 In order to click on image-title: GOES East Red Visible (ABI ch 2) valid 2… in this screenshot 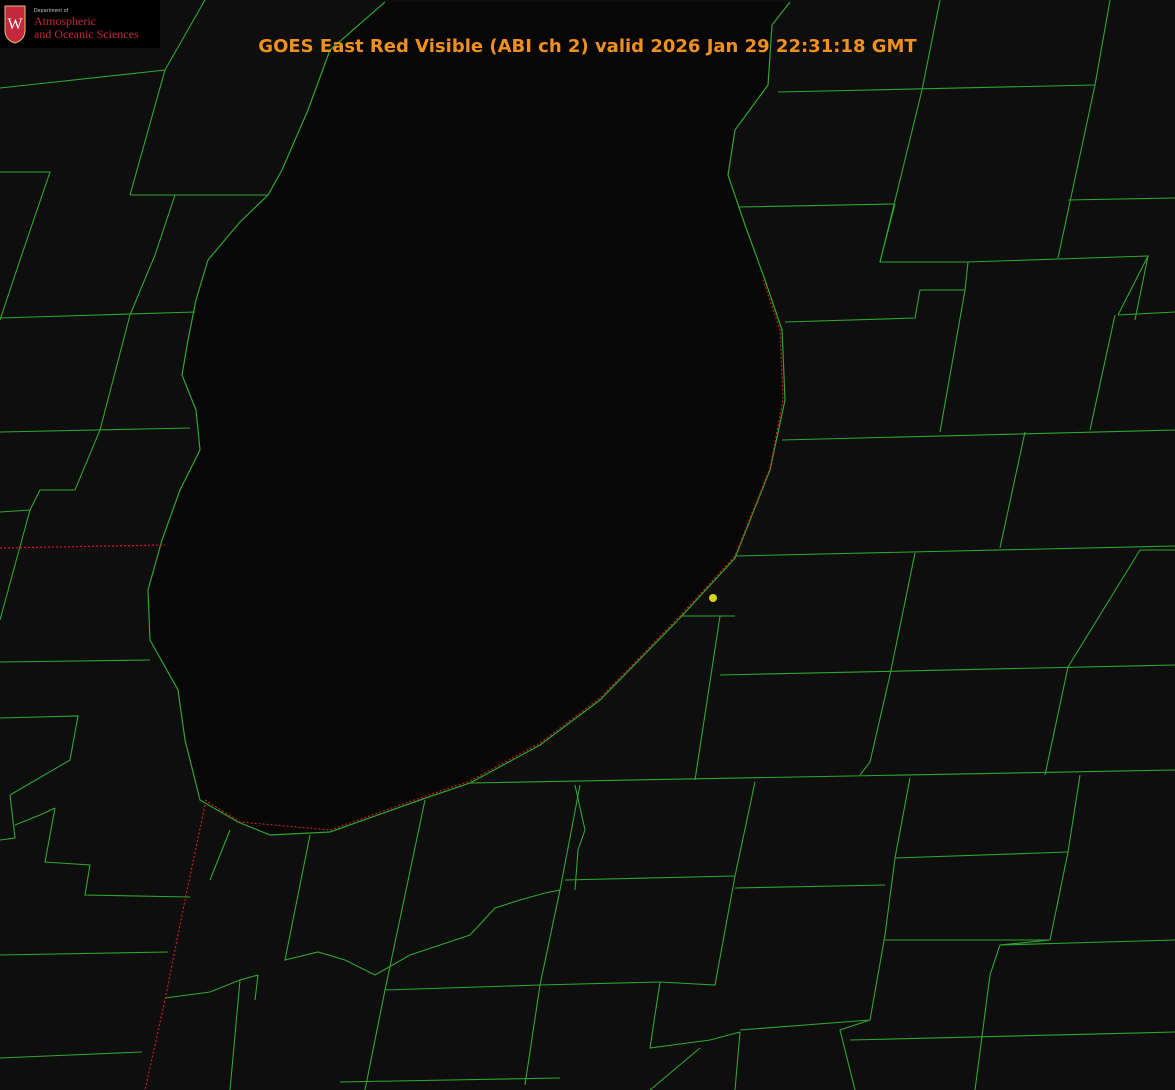, I will do `click(587, 46)`.